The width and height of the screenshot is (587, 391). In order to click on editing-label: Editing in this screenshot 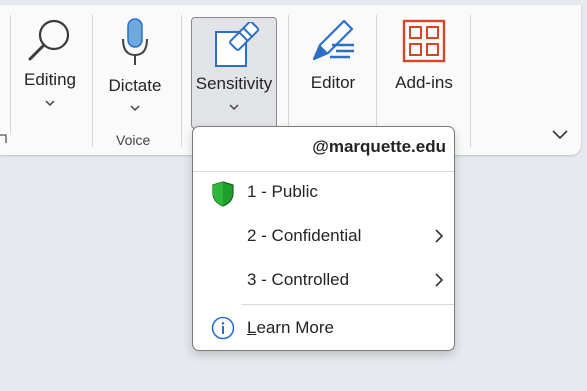, I will do `click(50, 79)`.